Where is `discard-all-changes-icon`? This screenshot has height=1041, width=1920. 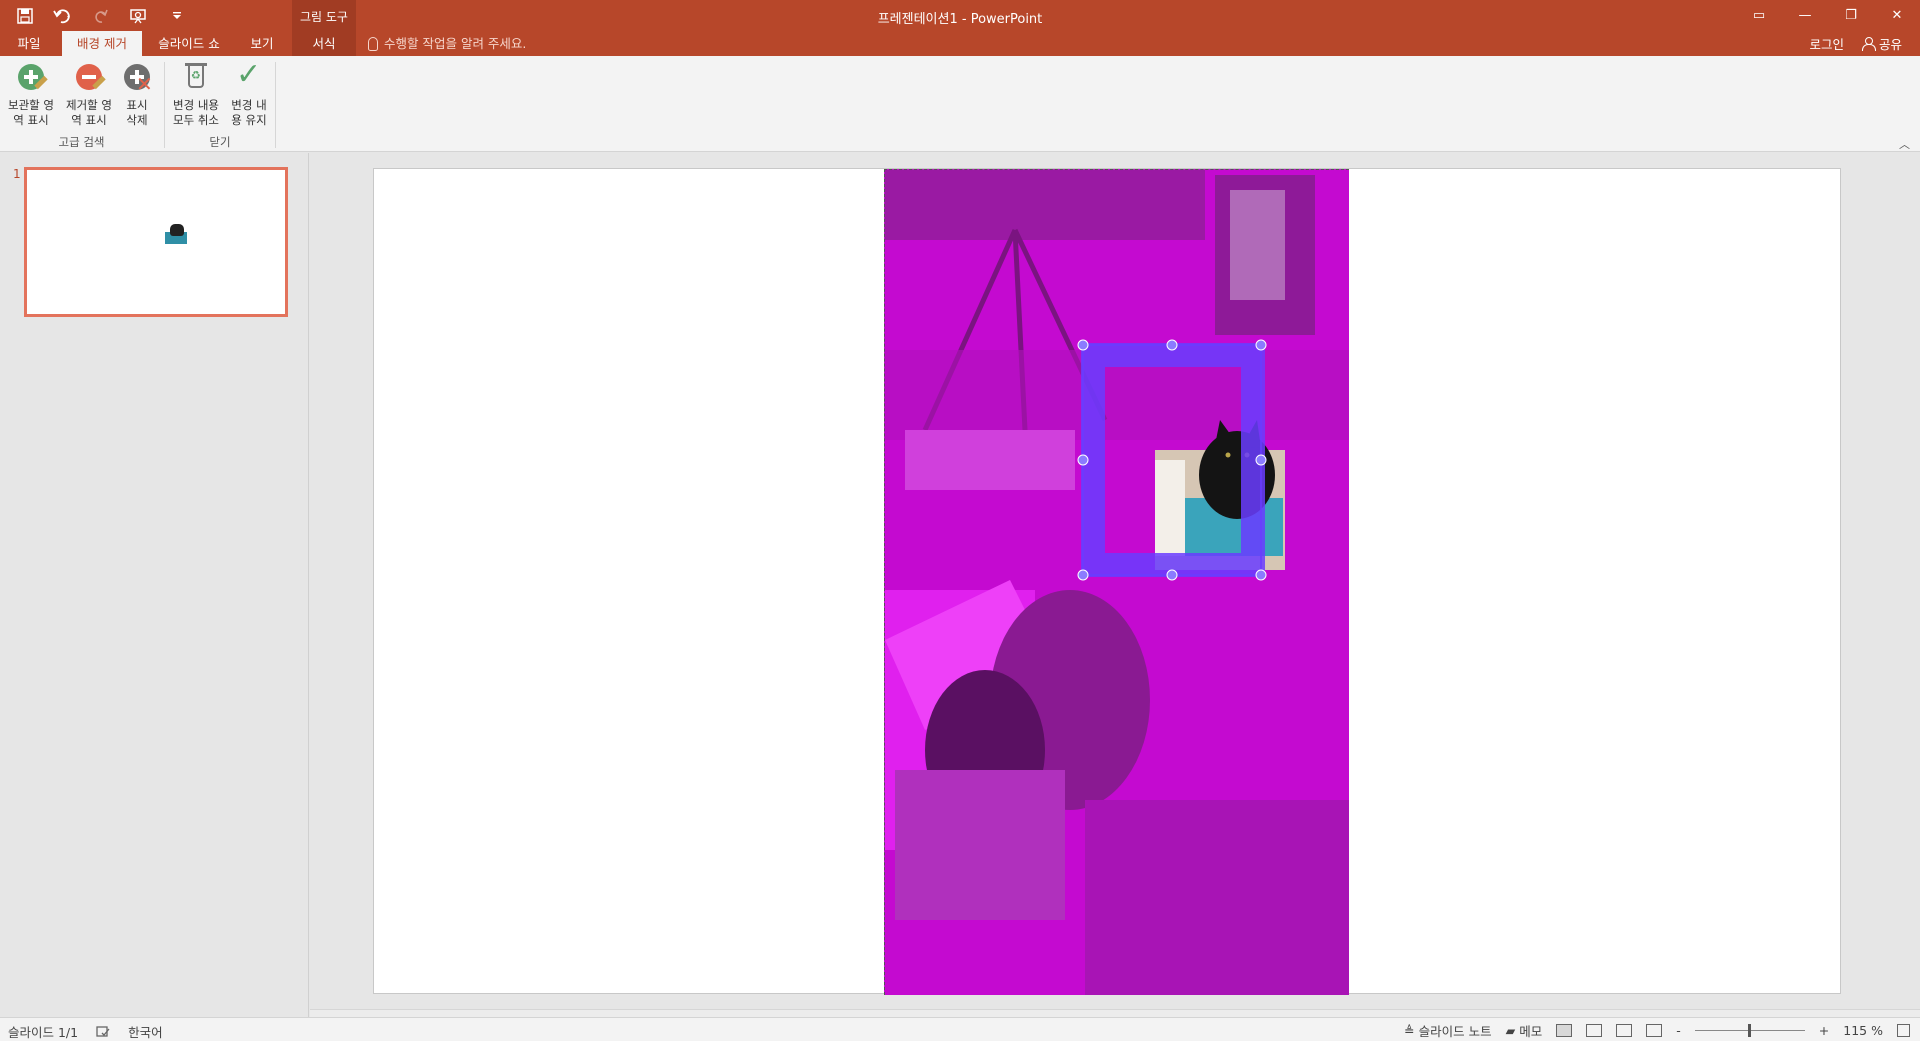 discard-all-changes-icon is located at coordinates (196, 79).